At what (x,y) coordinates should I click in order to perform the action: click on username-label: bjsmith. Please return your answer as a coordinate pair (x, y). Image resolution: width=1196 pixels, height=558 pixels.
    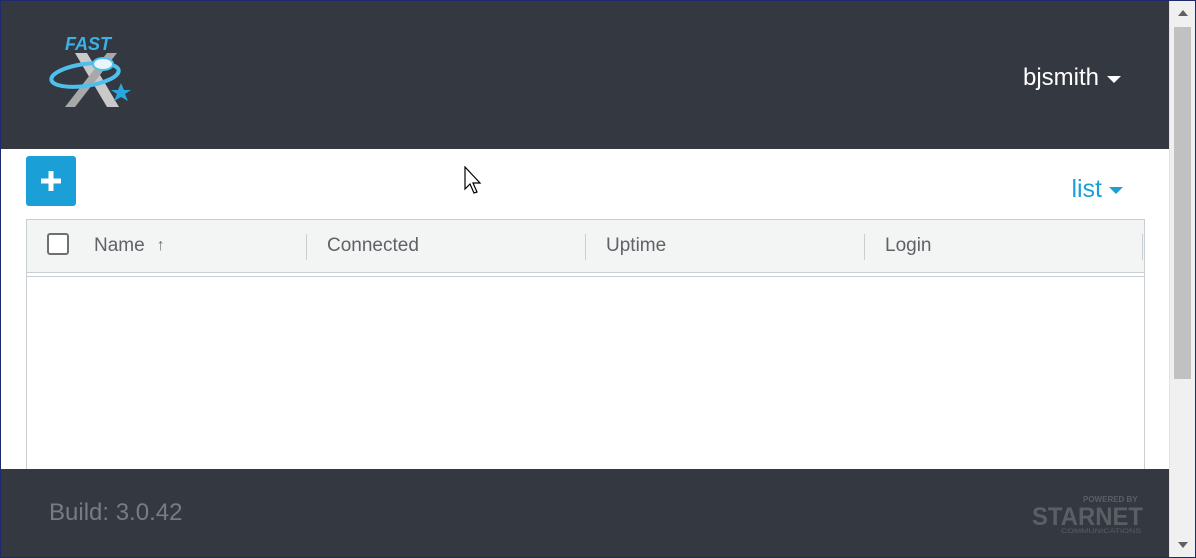
    Looking at the image, I should click on (1060, 77).